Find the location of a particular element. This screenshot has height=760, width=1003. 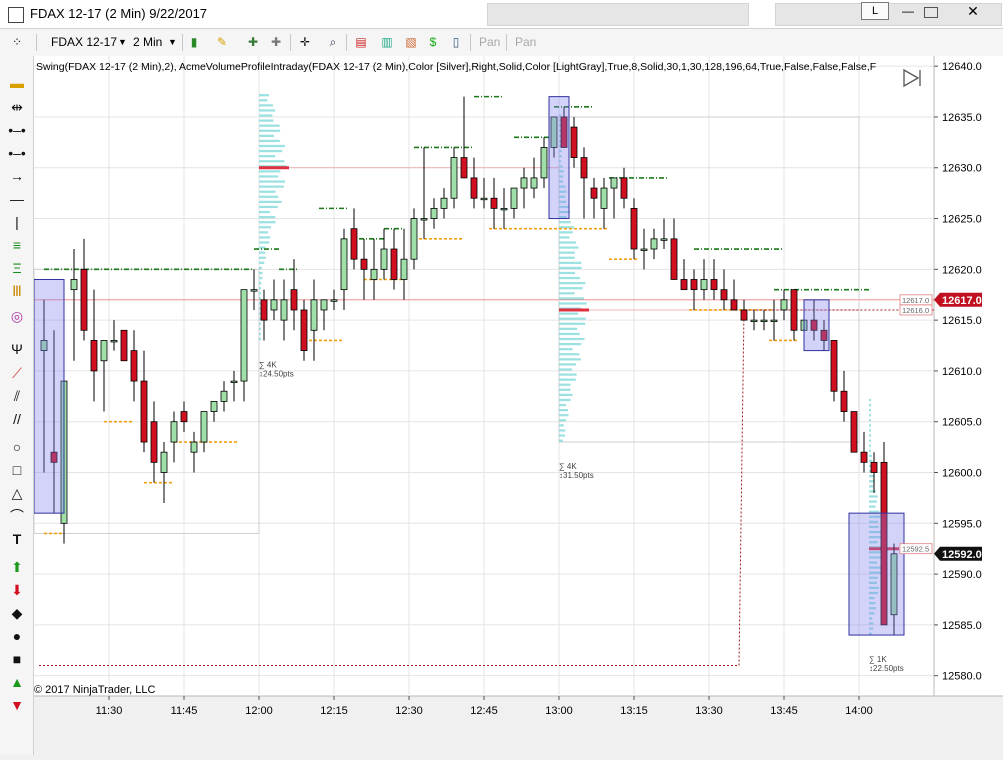

bar-style-icon: ▮ is located at coordinates (194, 42).